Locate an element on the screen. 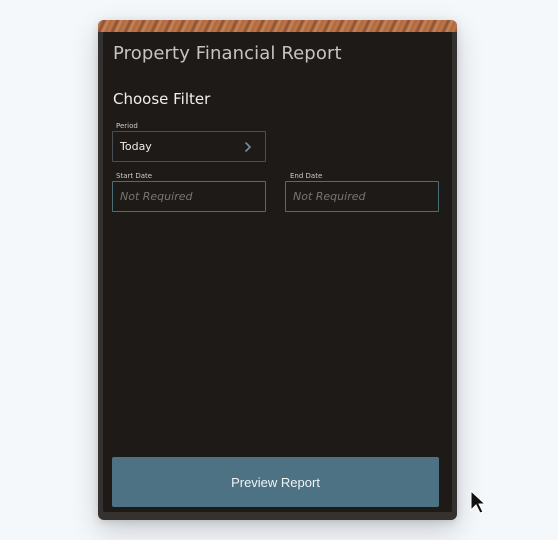 The width and height of the screenshot is (558, 540). start-date-label: Start Date is located at coordinates (134, 176).